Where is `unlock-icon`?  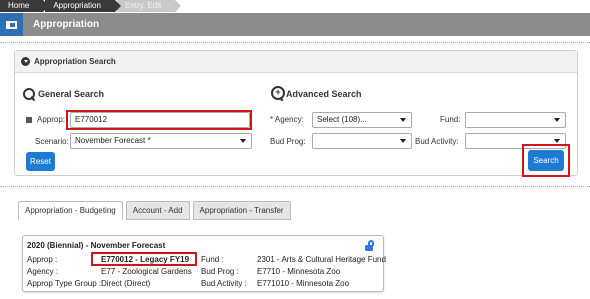 unlock-icon is located at coordinates (370, 245).